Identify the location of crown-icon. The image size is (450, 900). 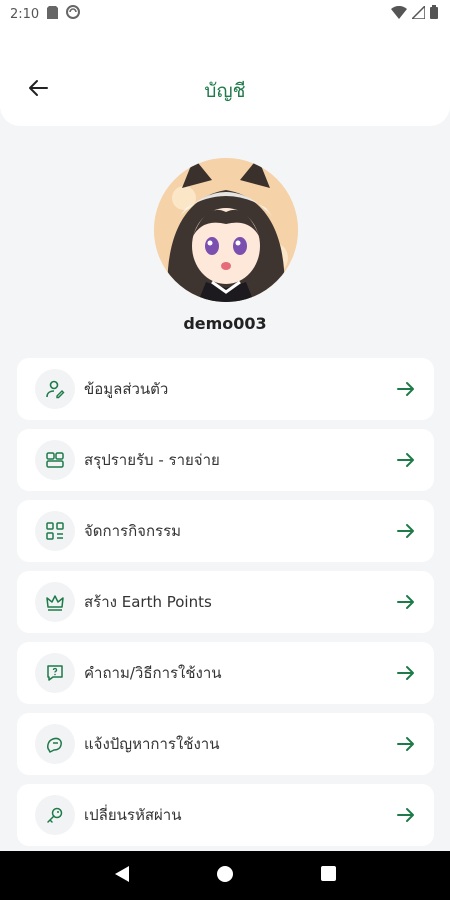
(55, 602).